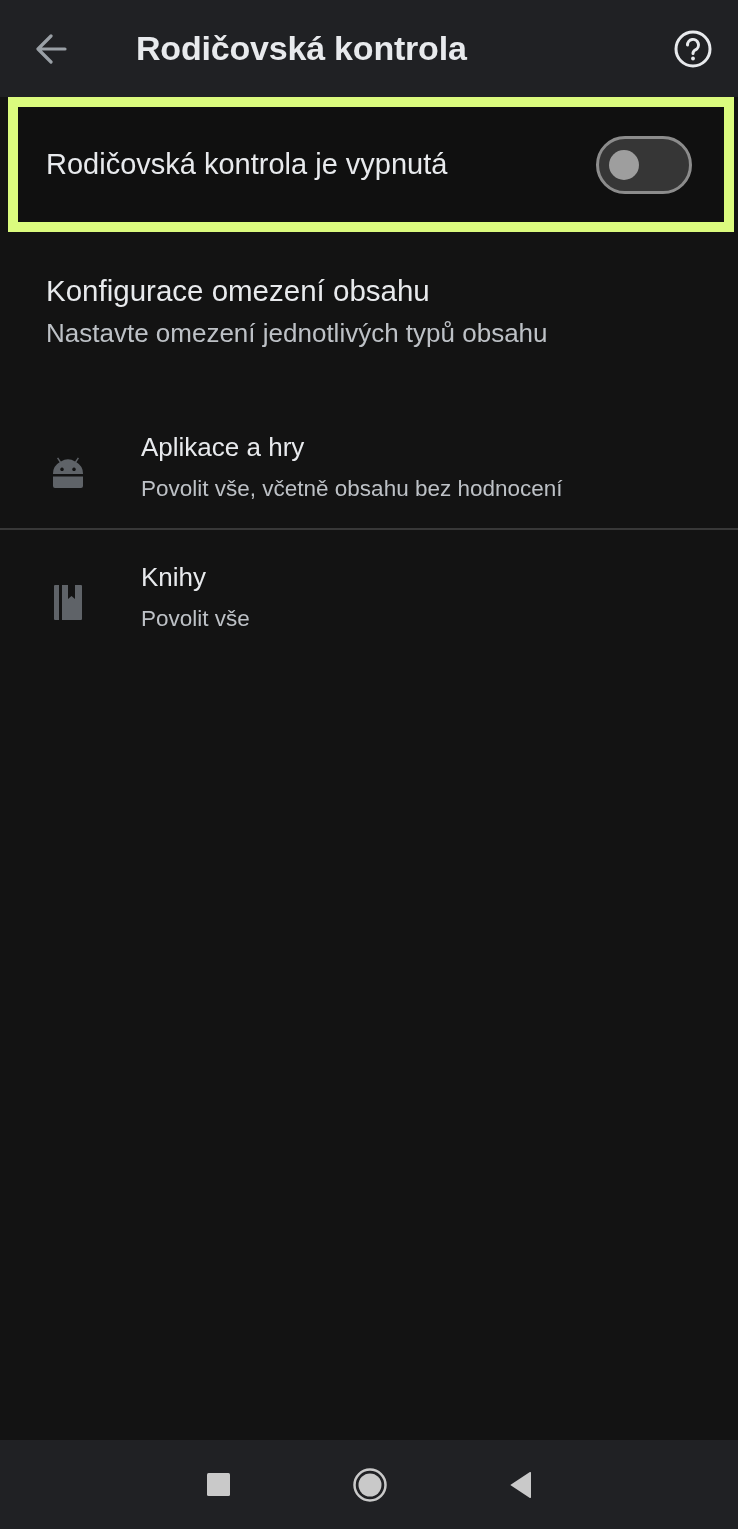 This screenshot has width=738, height=1529. I want to click on item-title: Knihy, so click(174, 577).